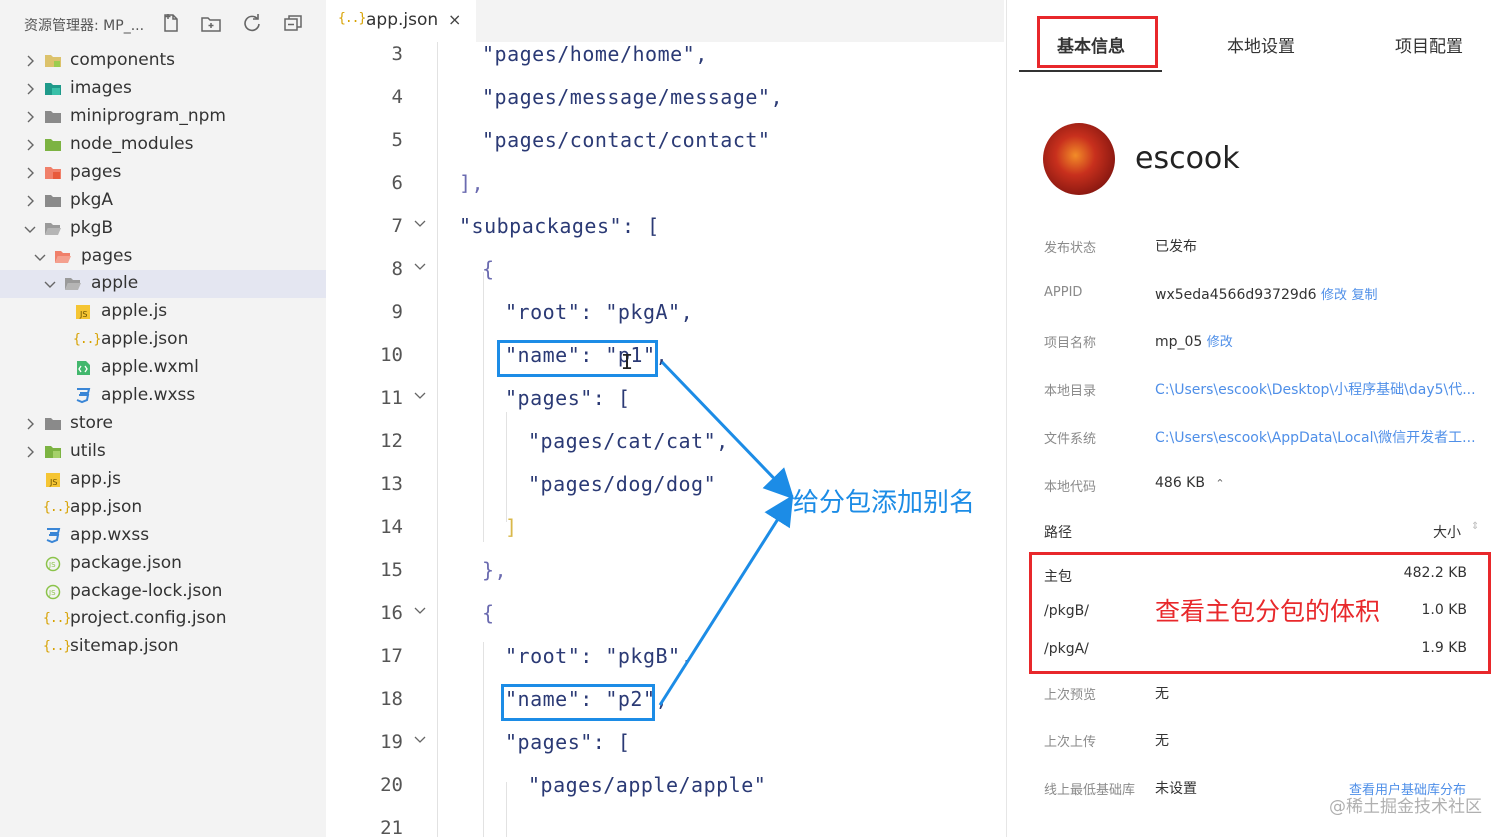 This screenshot has width=1512, height=837. What do you see at coordinates (391, 613) in the screenshot?
I see `line-number: 16` at bounding box center [391, 613].